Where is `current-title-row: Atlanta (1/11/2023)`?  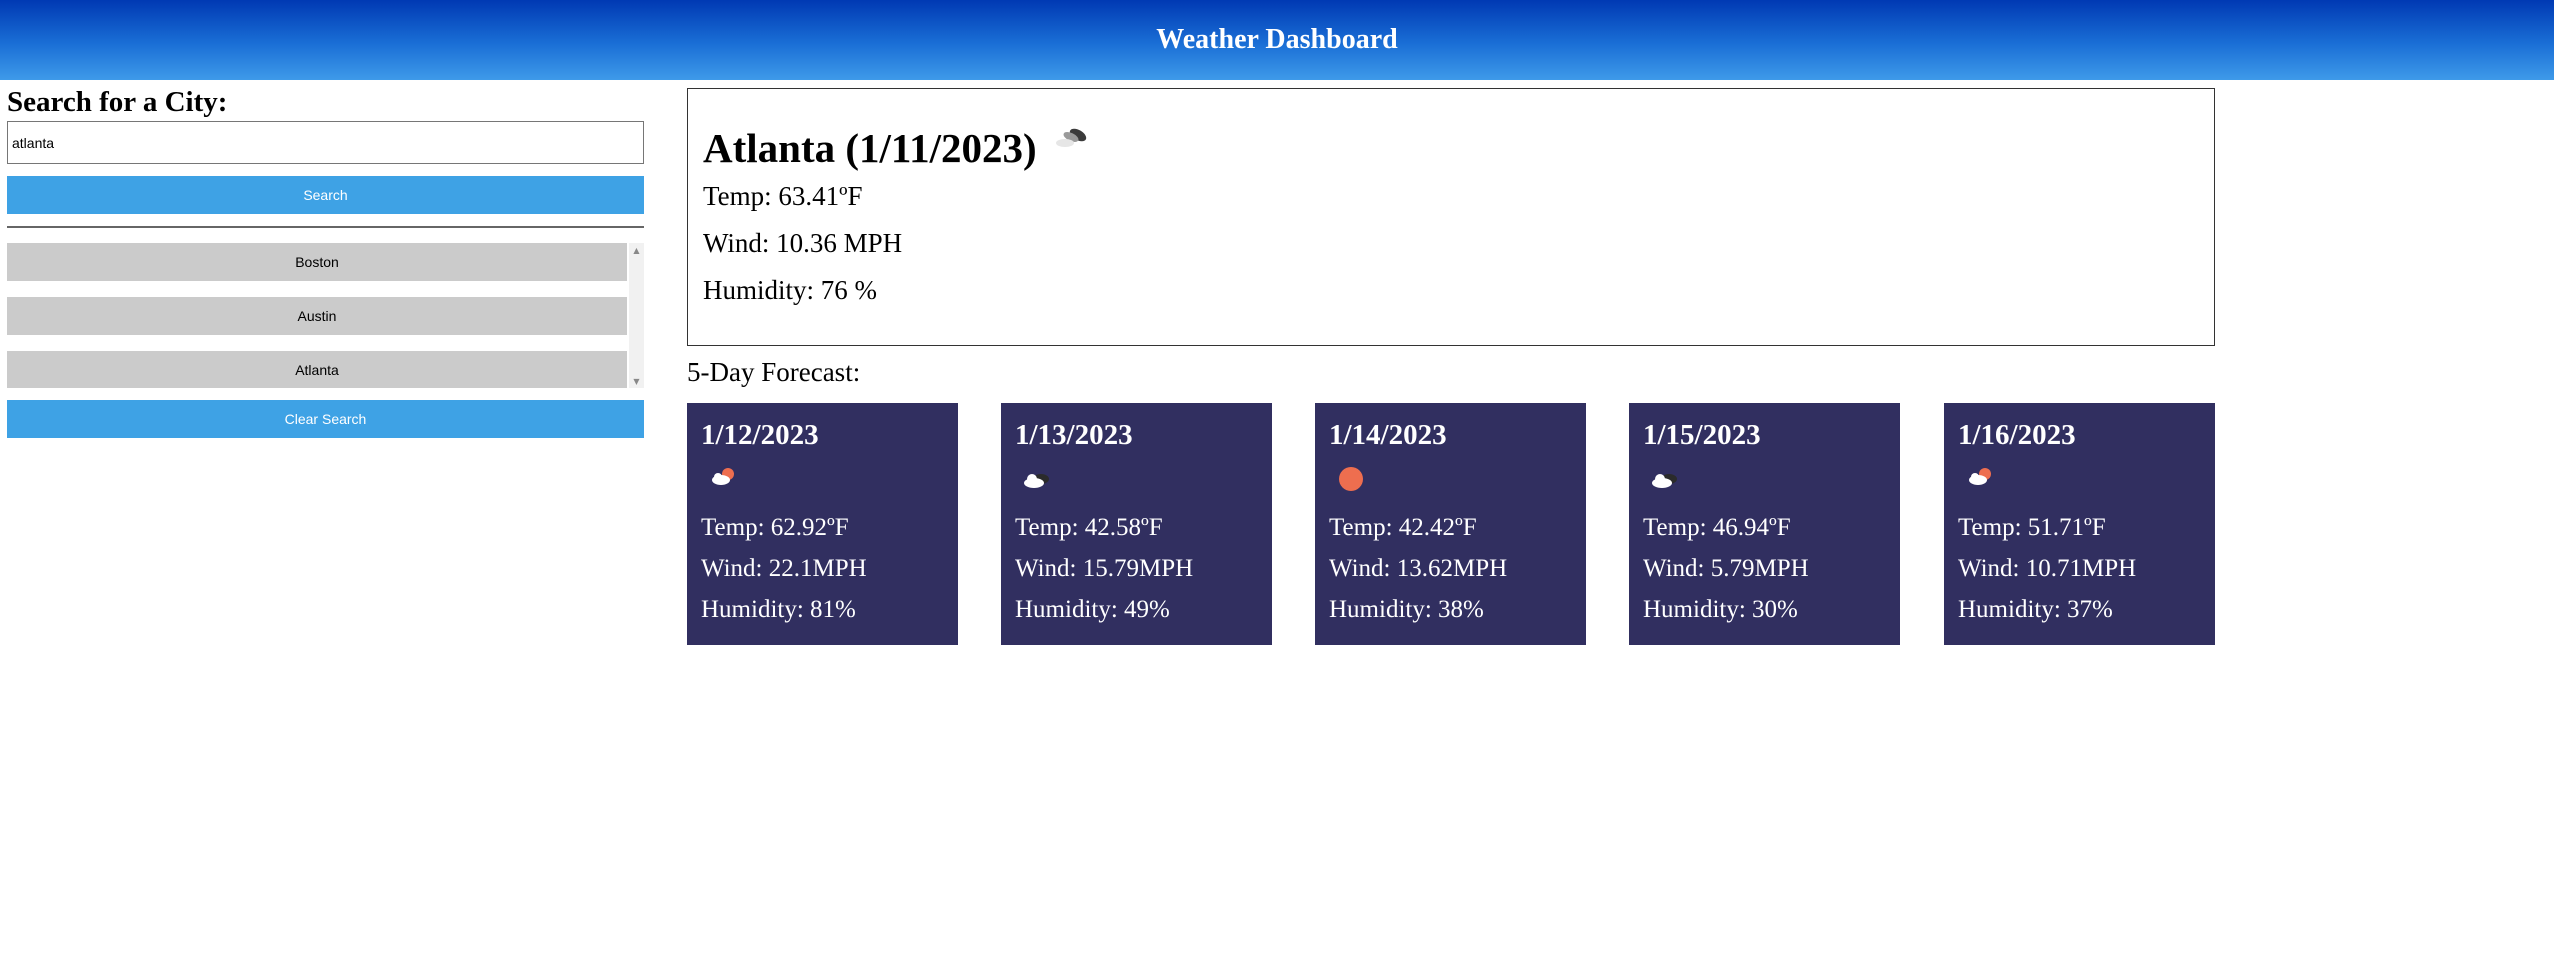
current-title-row: Atlanta (1/11/2023) is located at coordinates (1458, 148).